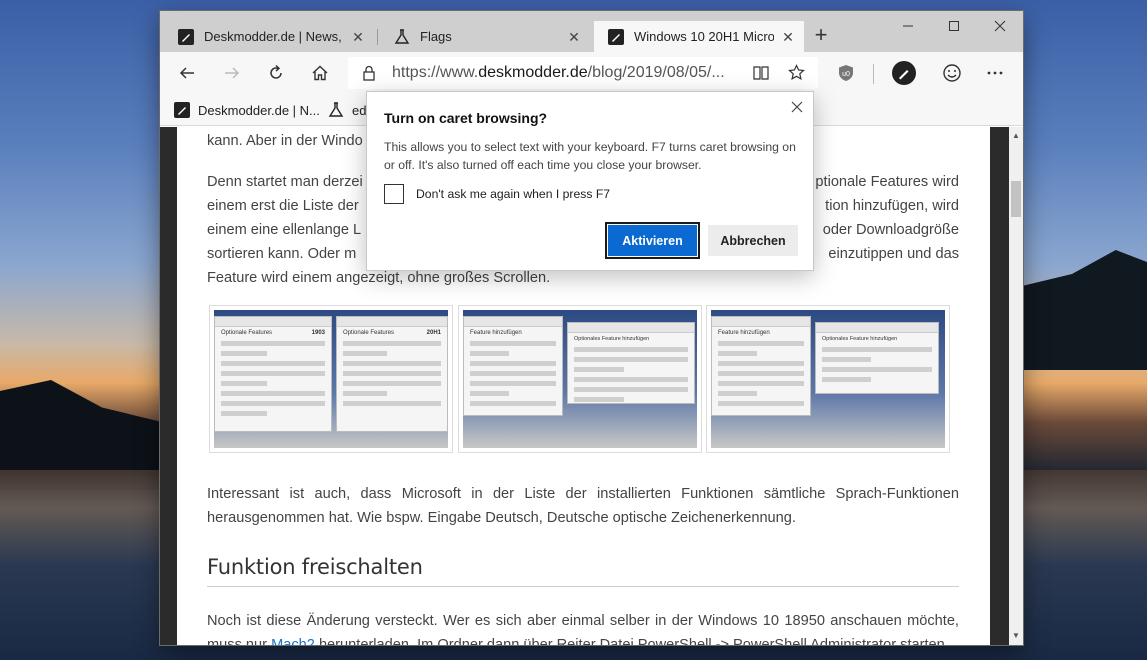 The height and width of the screenshot is (660, 1147). I want to click on line-end: tion hinzufügen, wird, so click(892, 206).